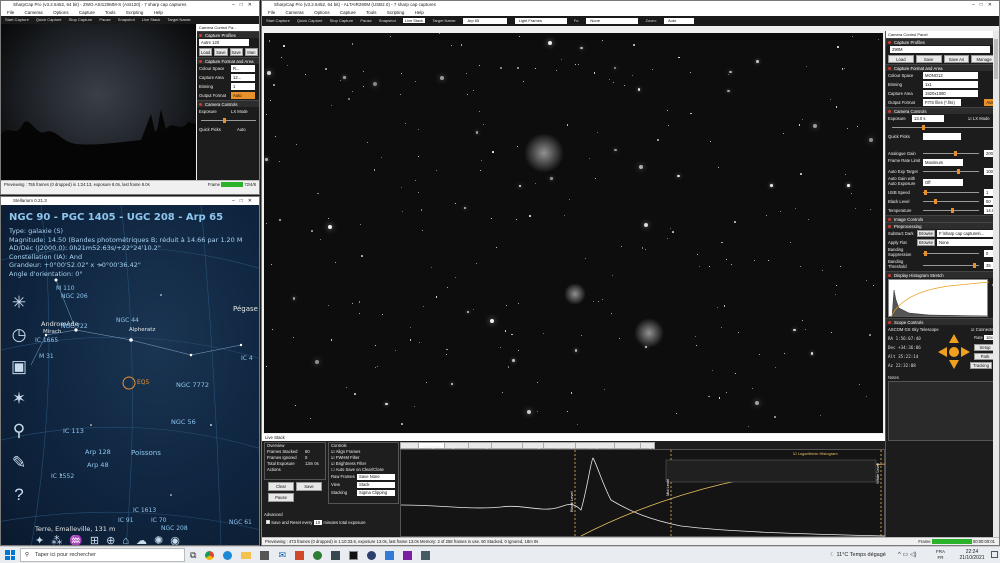 The width and height of the screenshot is (1000, 563). Describe the element at coordinates (162, 540) in the screenshot. I see `nebula-icon: ✺` at that location.